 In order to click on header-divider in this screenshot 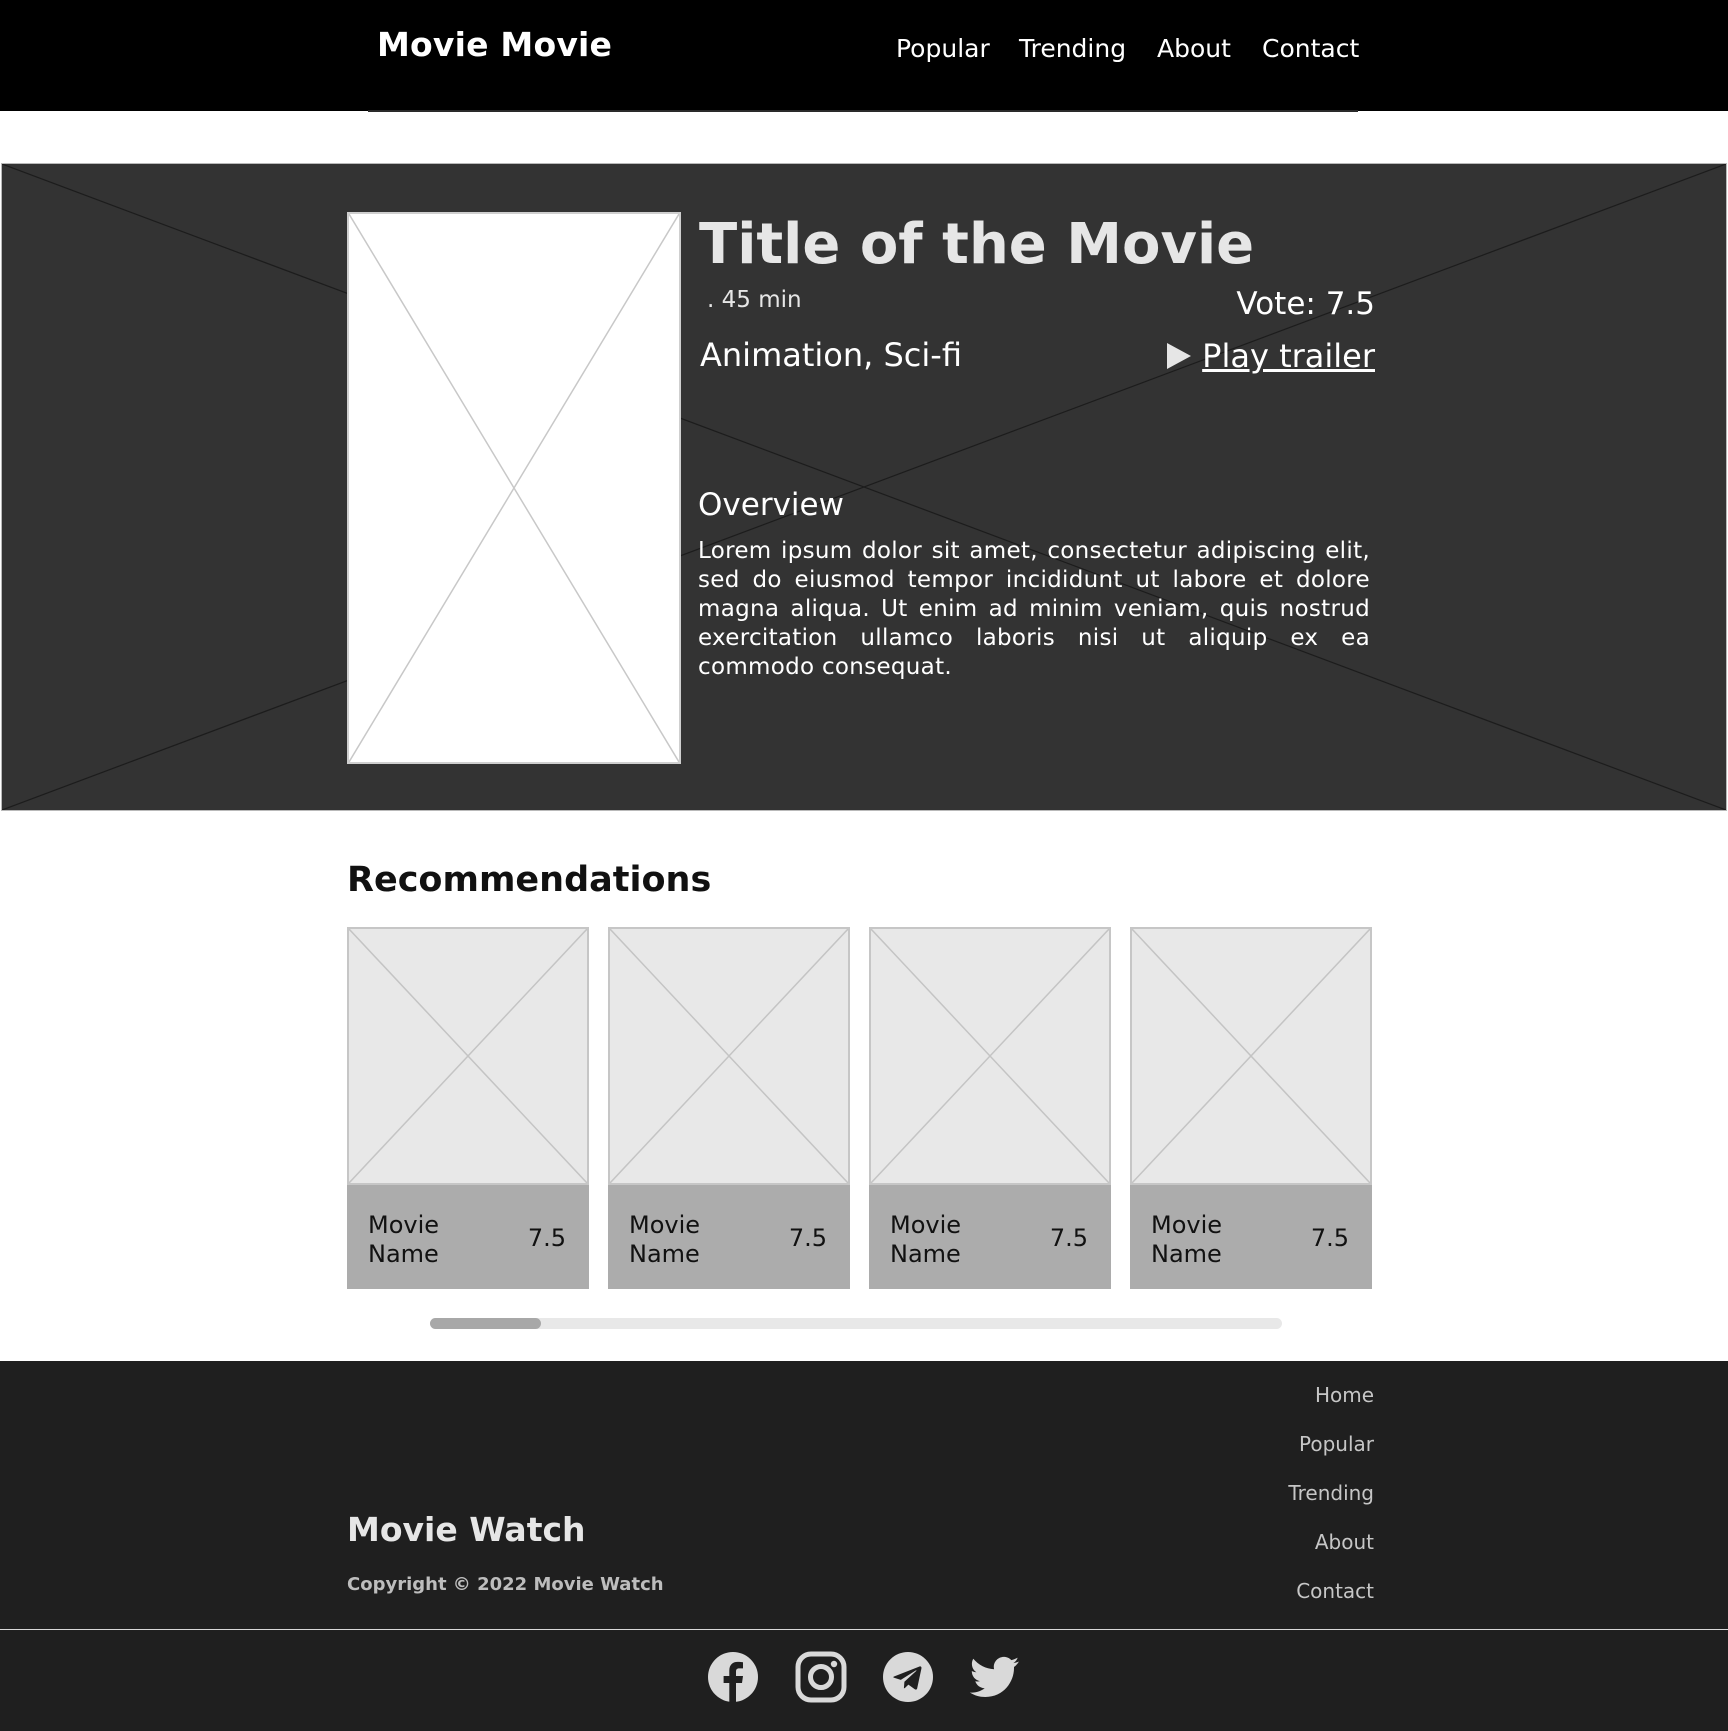, I will do `click(863, 111)`.